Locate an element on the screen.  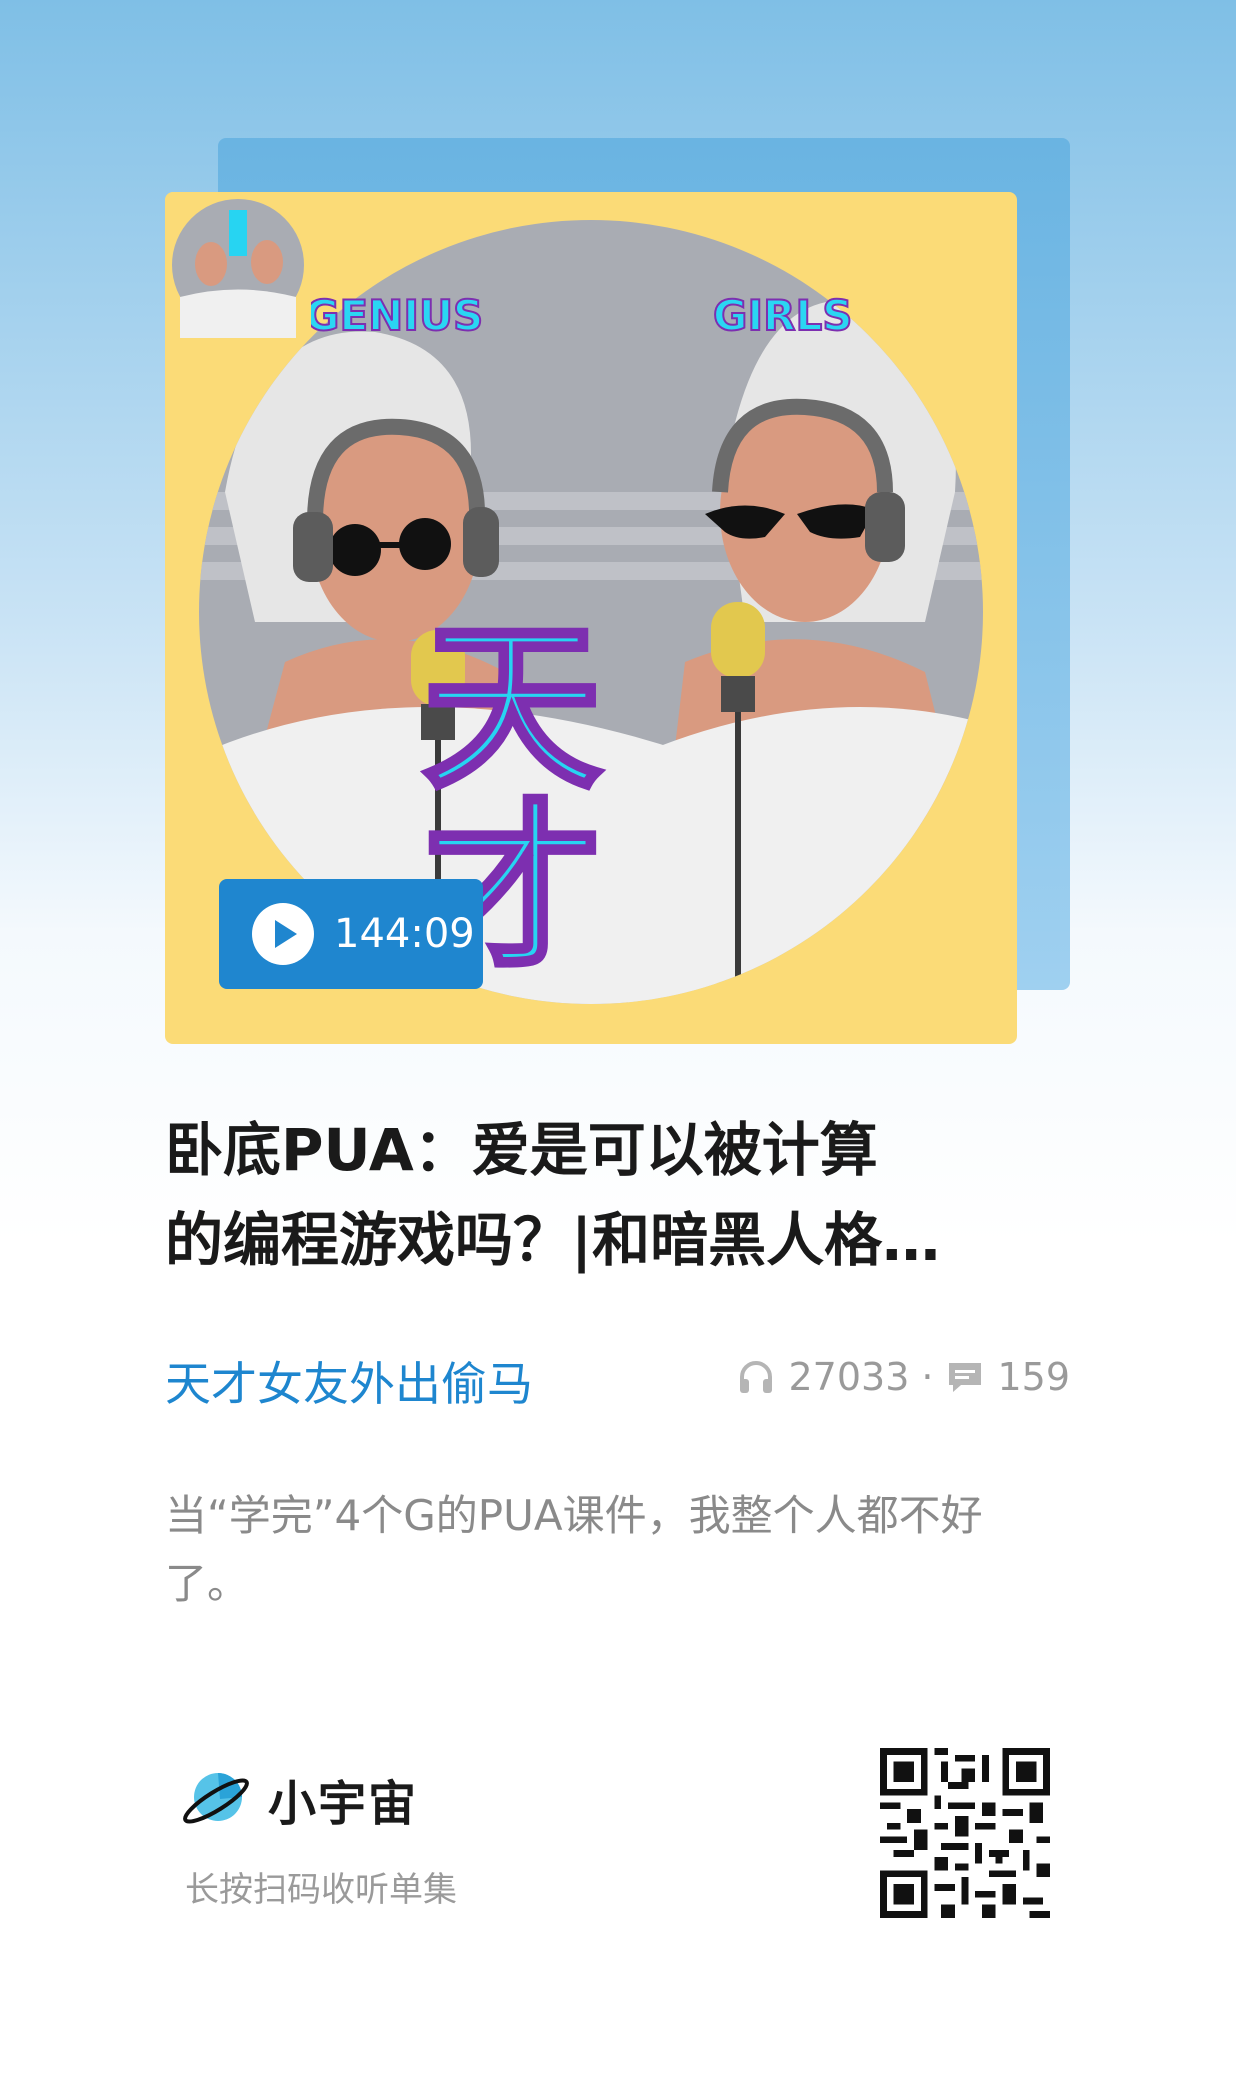
headphones-icon is located at coordinates (756, 1377).